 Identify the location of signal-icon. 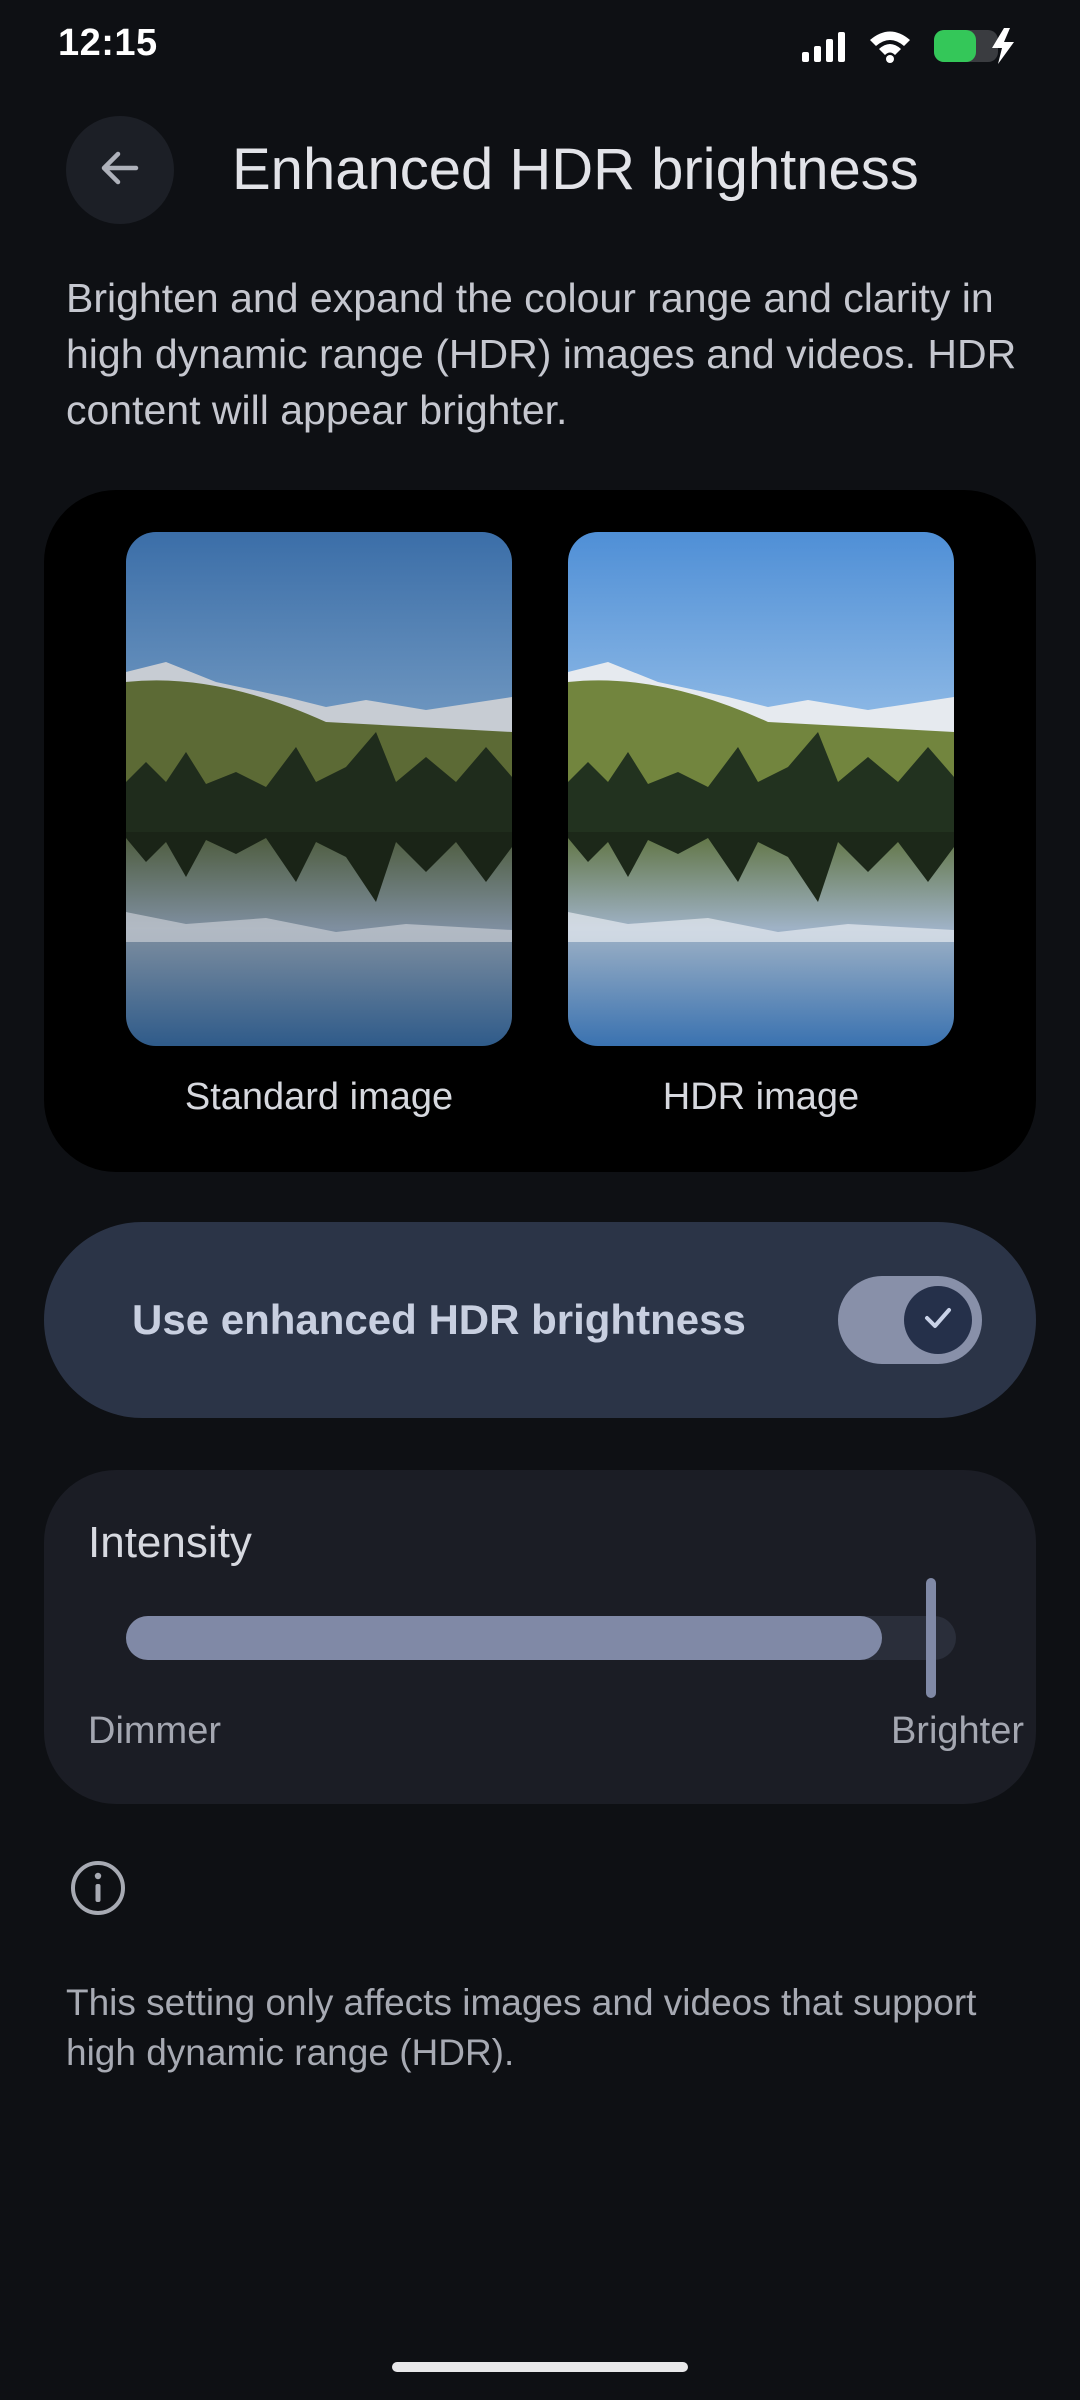
(824, 48).